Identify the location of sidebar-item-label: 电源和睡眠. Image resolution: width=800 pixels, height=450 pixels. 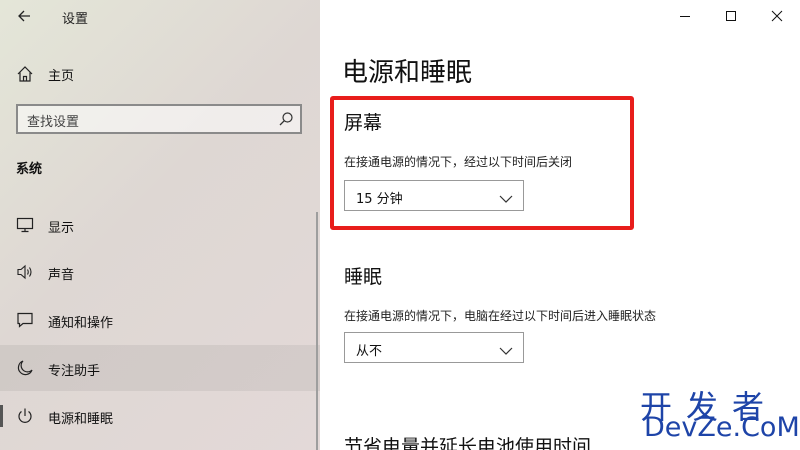
(81, 419).